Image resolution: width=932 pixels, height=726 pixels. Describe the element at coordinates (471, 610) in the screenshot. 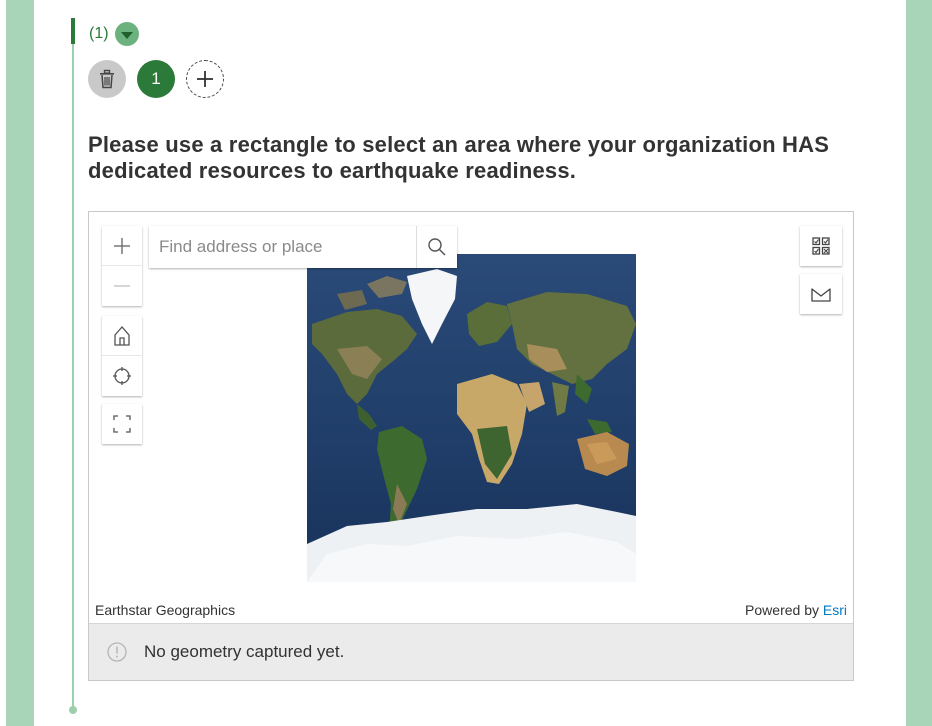

I see `map-attribution: Earthstar Geographics Powered by Esri` at that location.